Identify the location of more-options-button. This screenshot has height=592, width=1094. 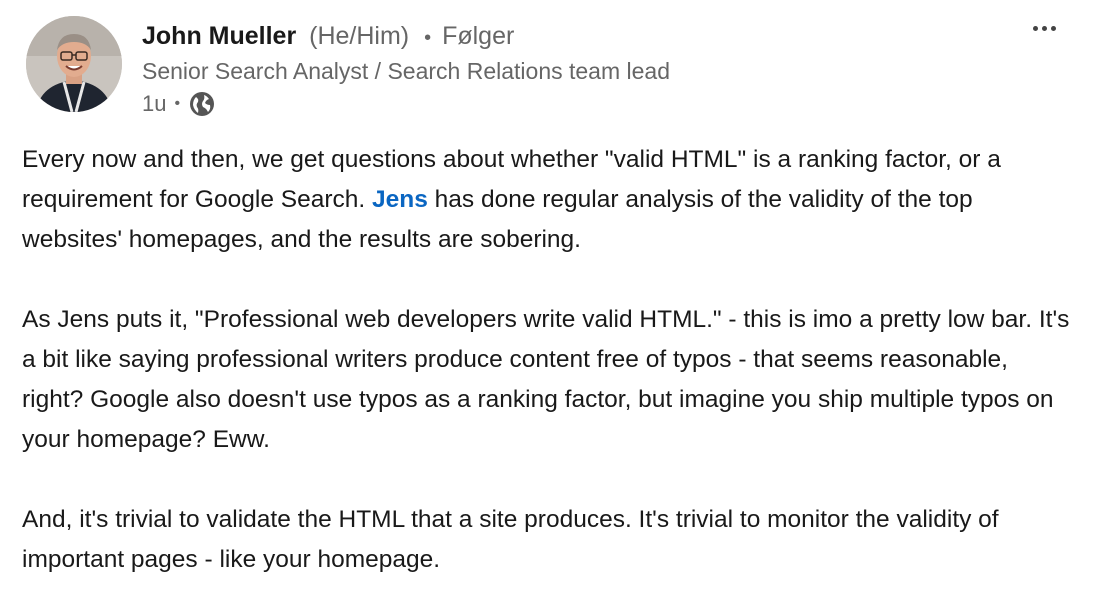
(1044, 28).